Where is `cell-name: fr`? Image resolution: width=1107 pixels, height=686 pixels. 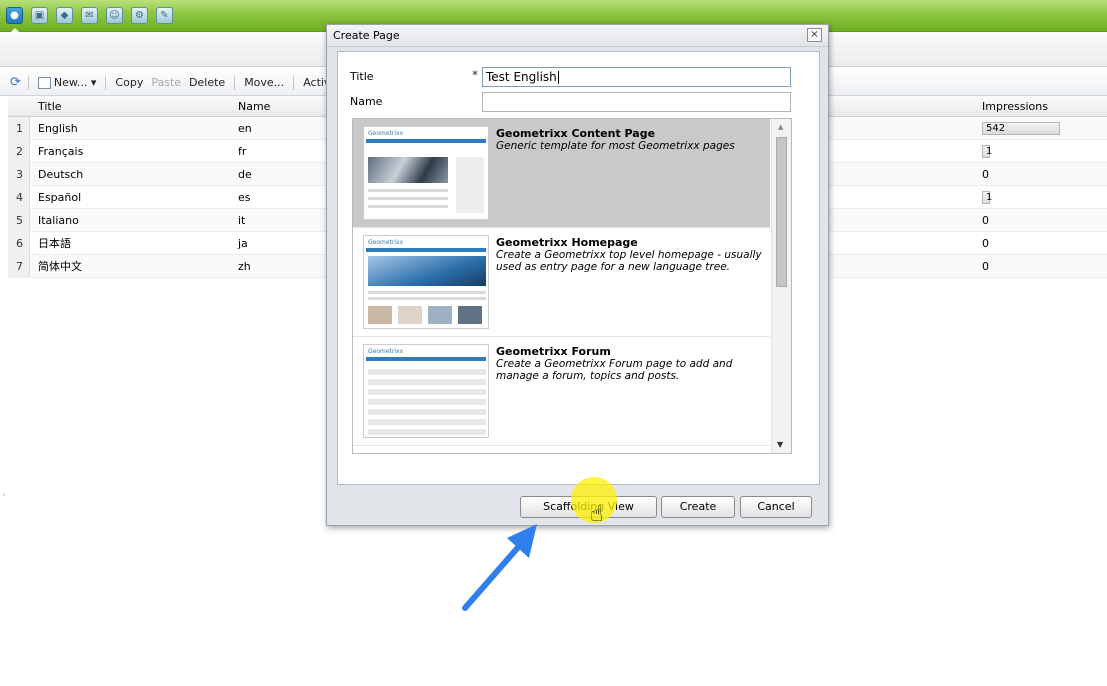
cell-name: fr is located at coordinates (242, 151).